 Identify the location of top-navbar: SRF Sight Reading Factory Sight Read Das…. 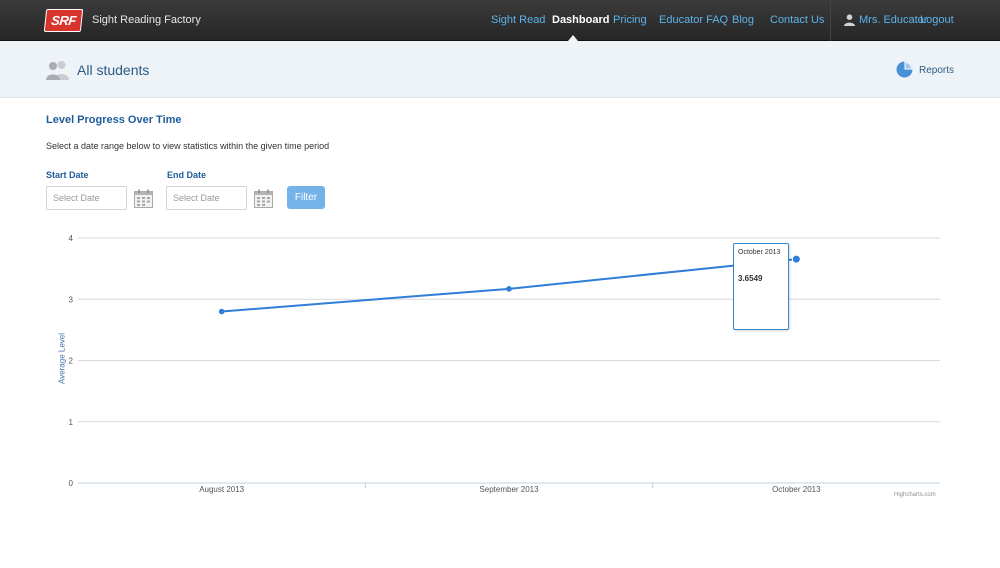
(500, 20).